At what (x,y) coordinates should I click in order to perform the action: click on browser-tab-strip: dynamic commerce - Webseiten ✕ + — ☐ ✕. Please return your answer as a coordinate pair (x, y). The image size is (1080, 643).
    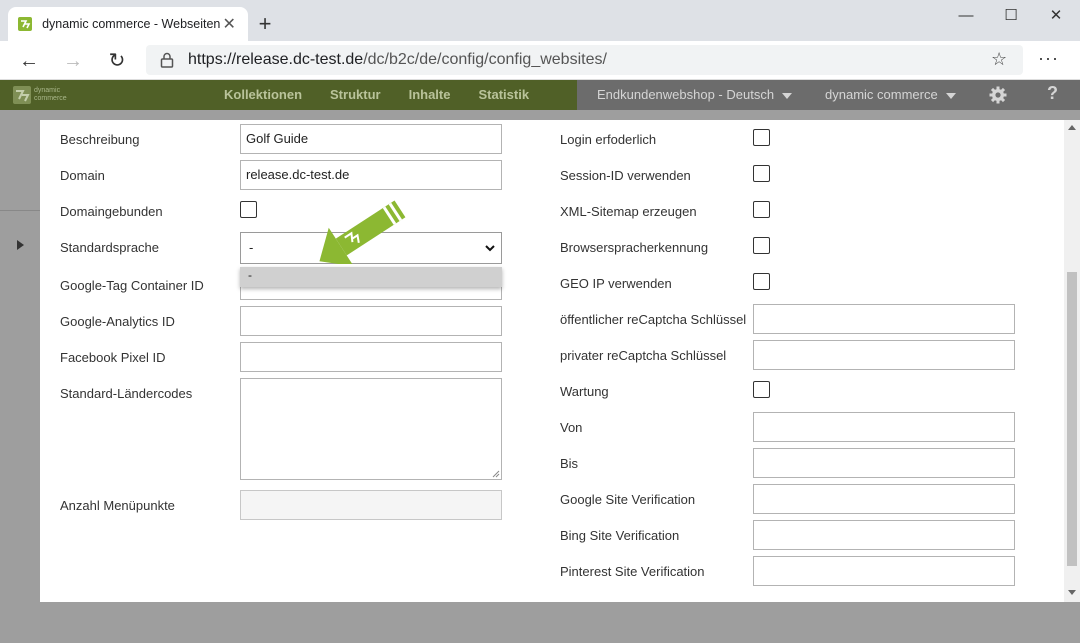
    Looking at the image, I should click on (540, 20).